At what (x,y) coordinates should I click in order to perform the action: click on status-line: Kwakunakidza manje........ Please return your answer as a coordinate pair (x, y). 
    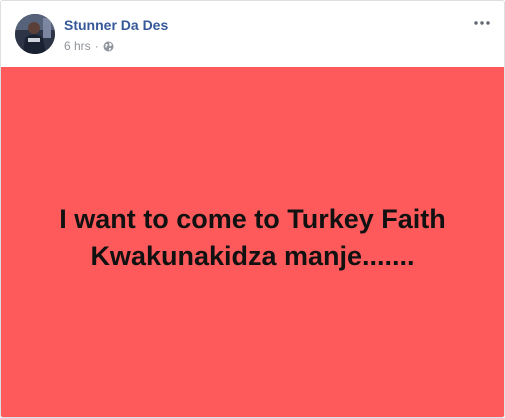
    Looking at the image, I should click on (252, 256).